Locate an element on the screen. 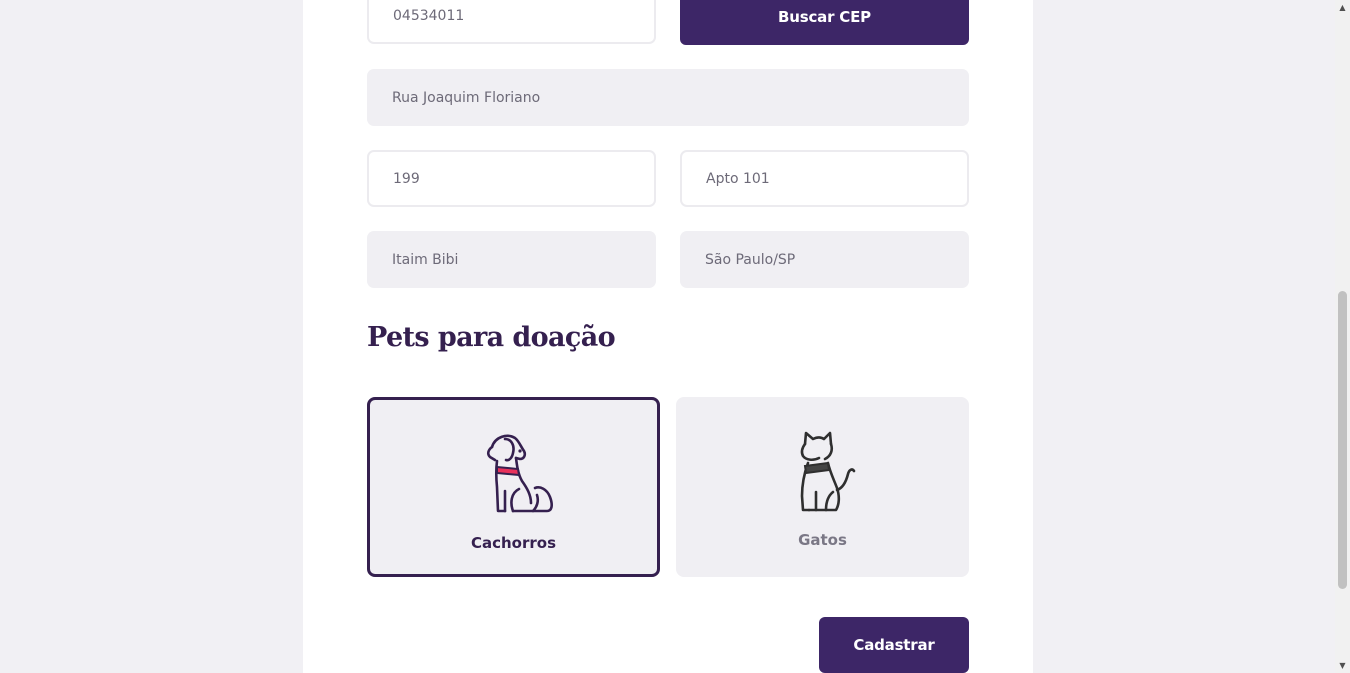 The height and width of the screenshot is (673, 1350). page-scrollbar: ▲ ▼ is located at coordinates (1342, 336).